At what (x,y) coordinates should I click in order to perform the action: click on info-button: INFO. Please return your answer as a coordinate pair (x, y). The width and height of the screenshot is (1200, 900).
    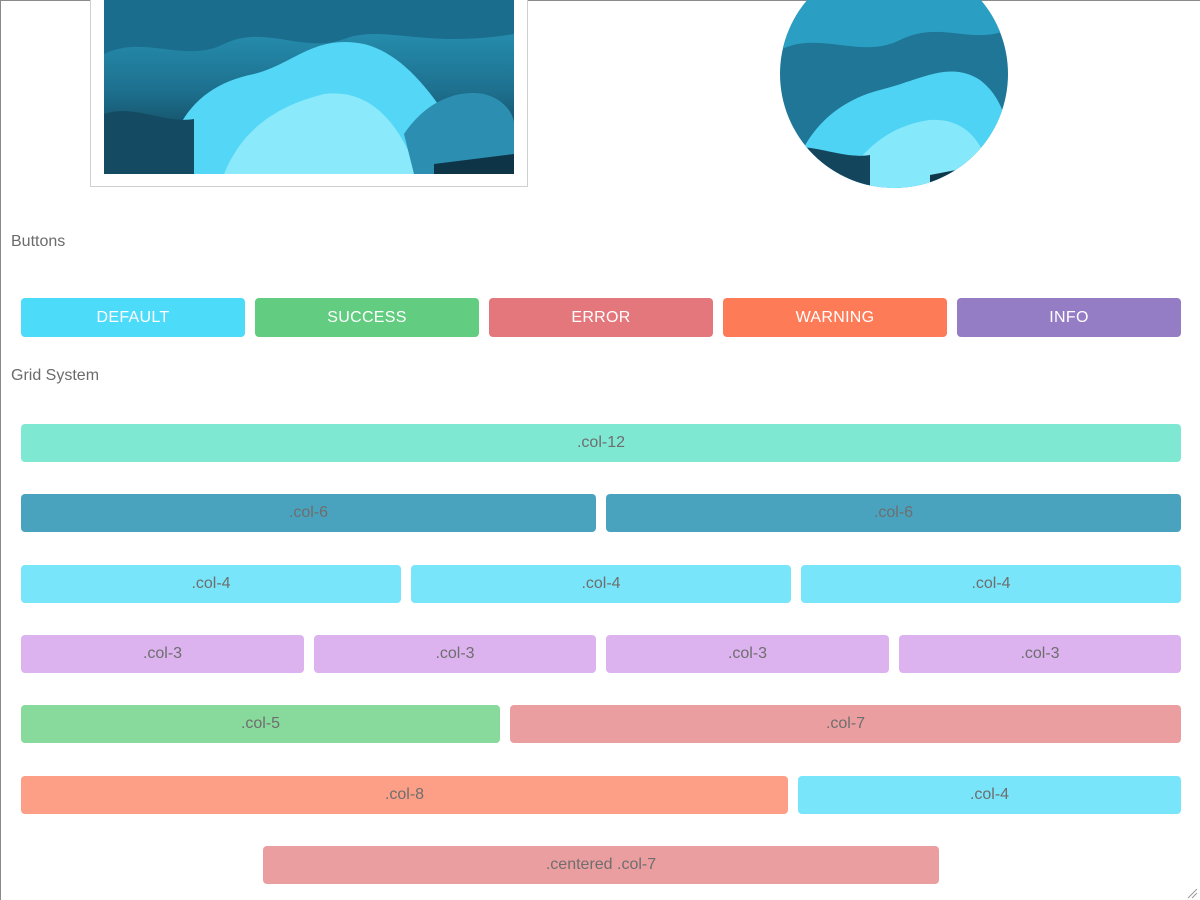
    Looking at the image, I should click on (1069, 317).